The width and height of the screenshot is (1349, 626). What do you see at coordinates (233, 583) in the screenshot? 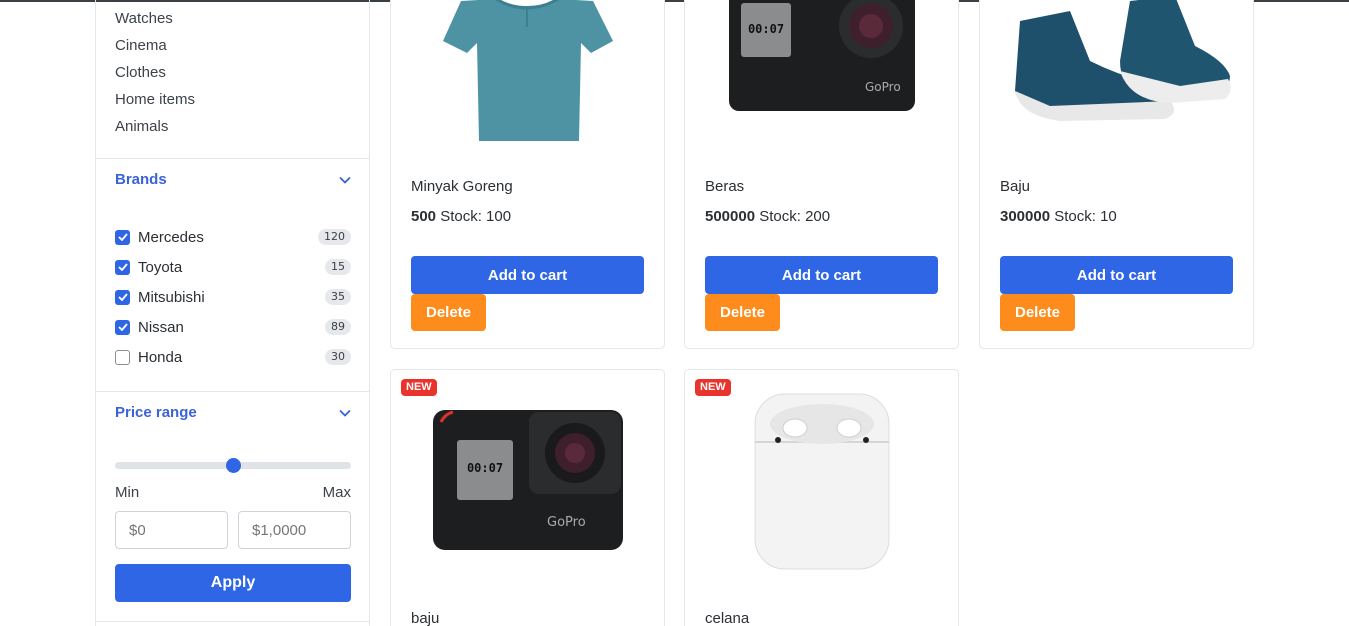
I see `apply-button: Apply` at bounding box center [233, 583].